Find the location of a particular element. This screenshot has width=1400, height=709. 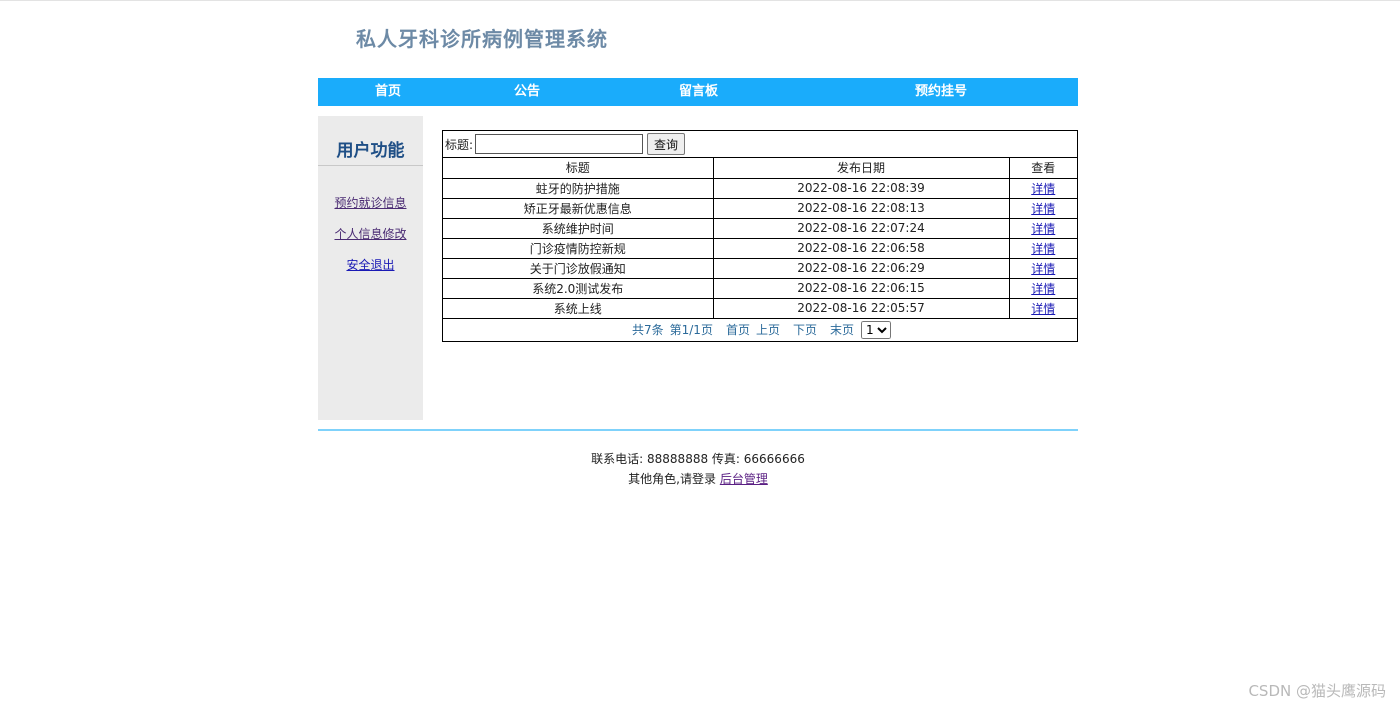

row-date: 2022-08-16 22:06:15 is located at coordinates (861, 288).